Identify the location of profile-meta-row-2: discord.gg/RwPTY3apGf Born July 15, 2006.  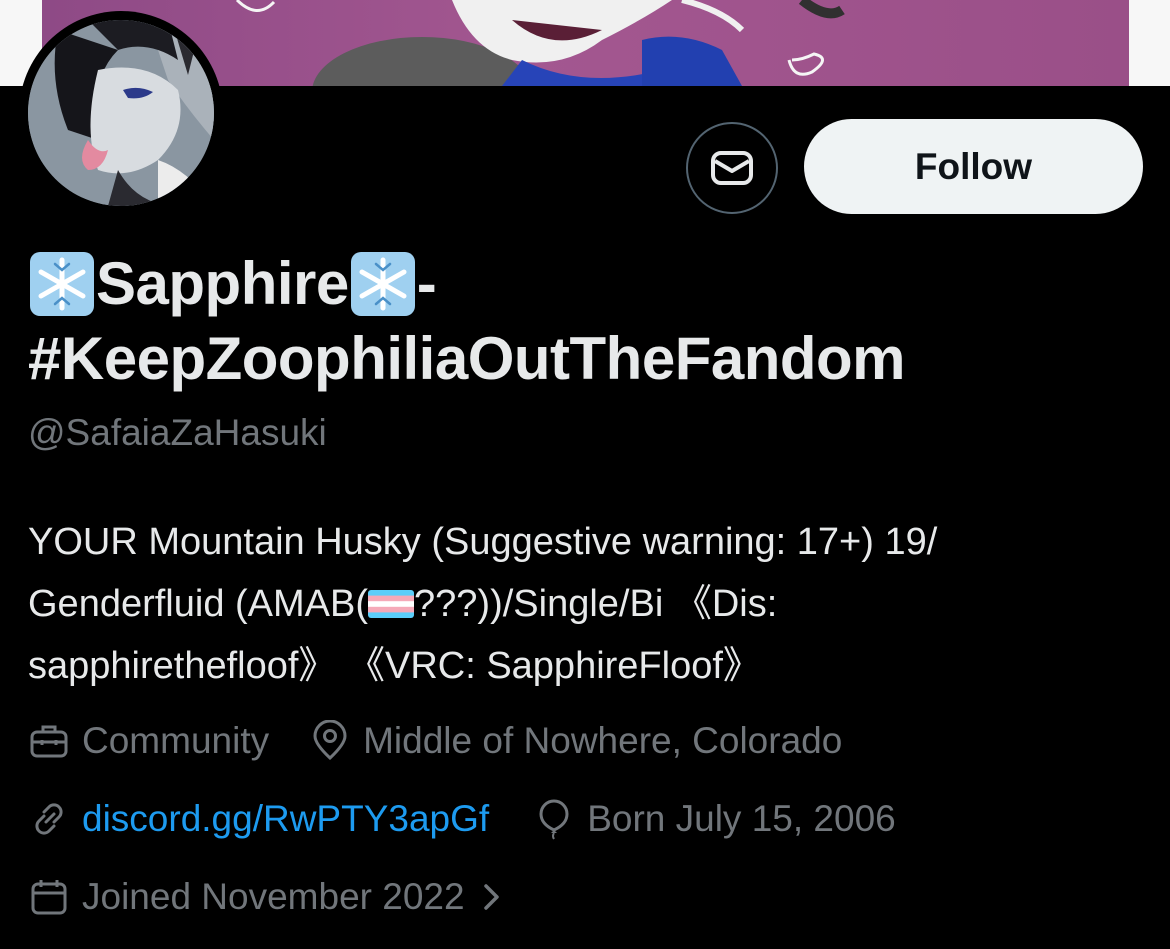
(462, 819).